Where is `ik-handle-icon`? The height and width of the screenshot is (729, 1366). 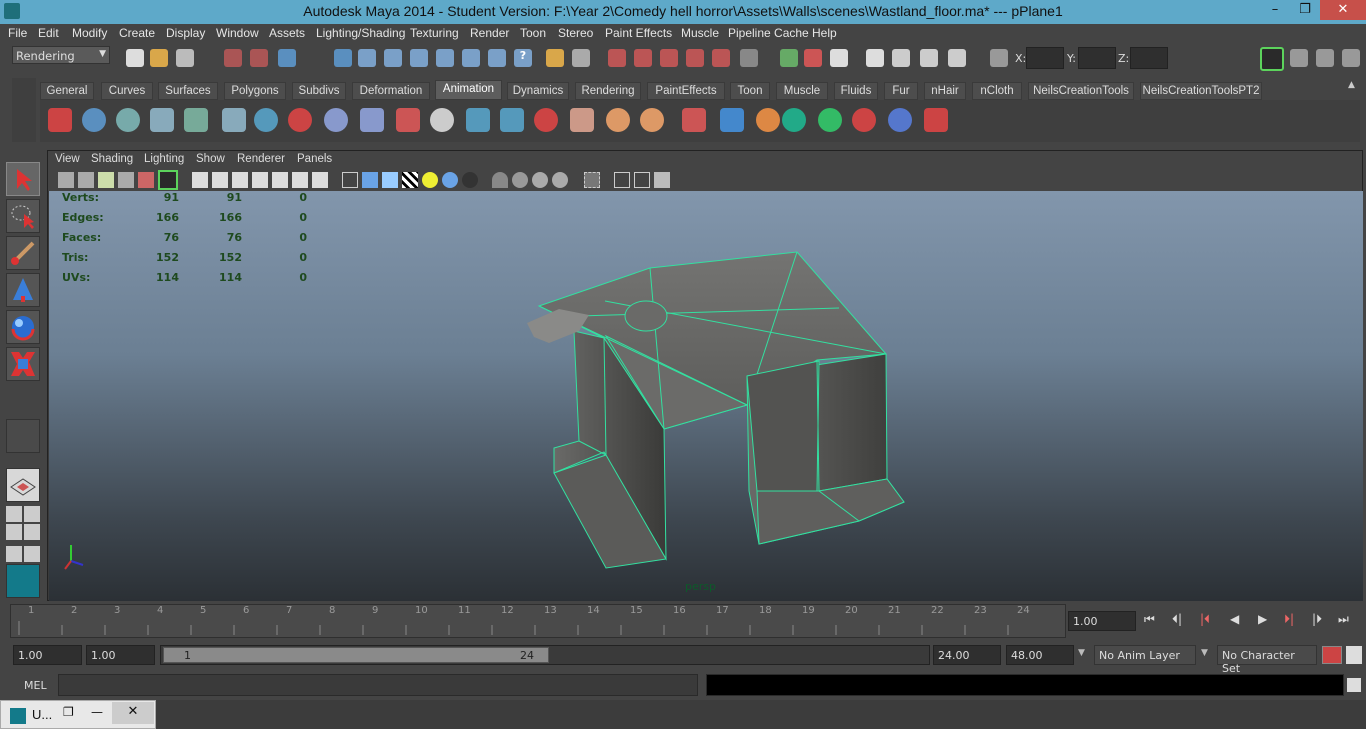 ik-handle-icon is located at coordinates (94, 120).